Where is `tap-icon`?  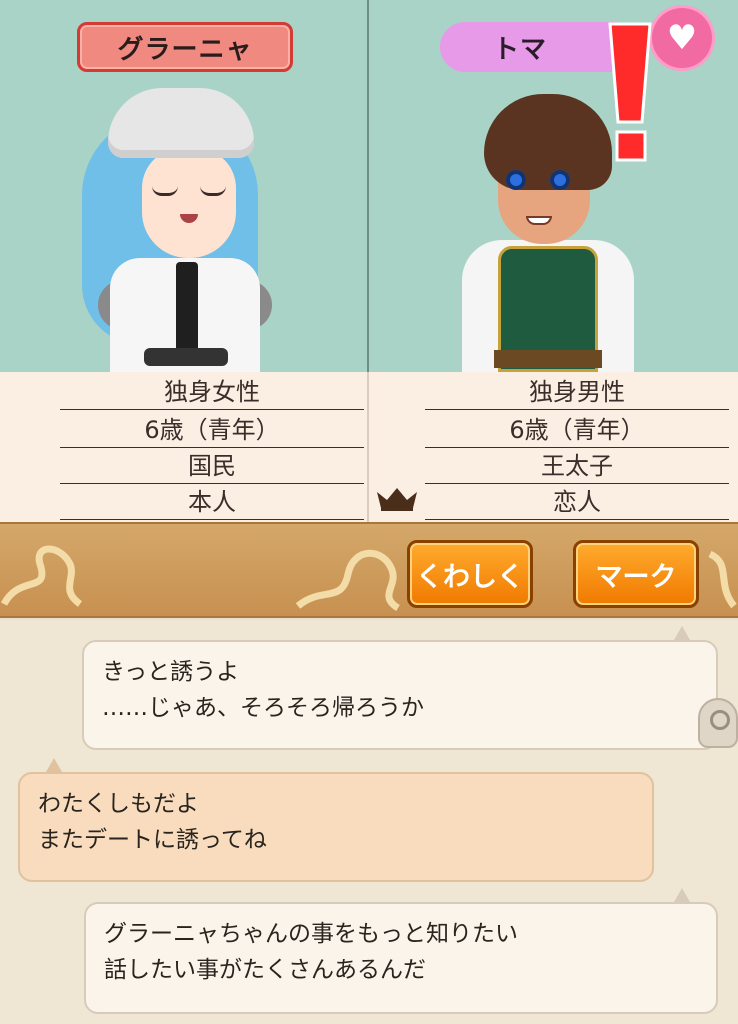 tap-icon is located at coordinates (718, 723).